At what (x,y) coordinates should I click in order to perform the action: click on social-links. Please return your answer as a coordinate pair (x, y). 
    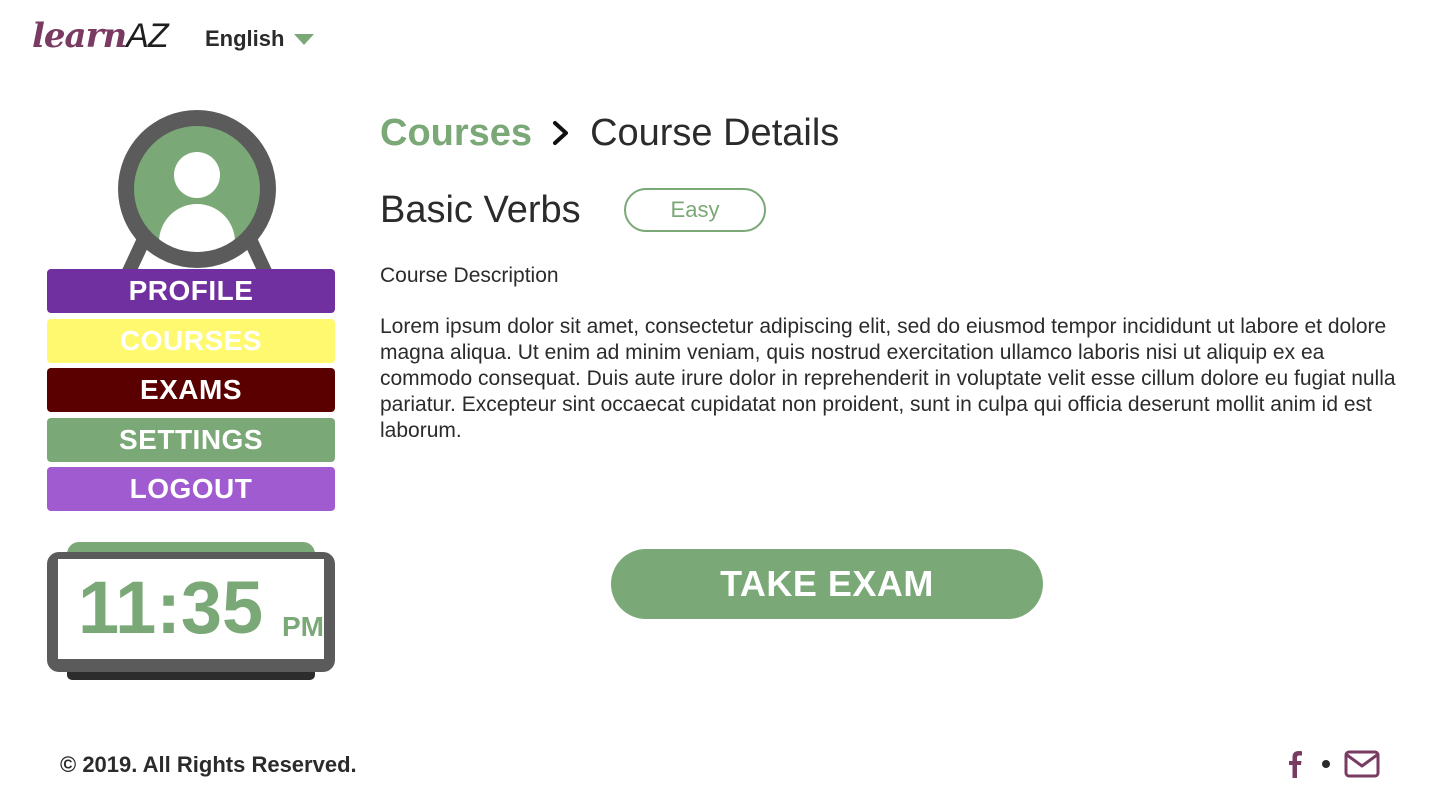
    Looking at the image, I should click on (1332, 764).